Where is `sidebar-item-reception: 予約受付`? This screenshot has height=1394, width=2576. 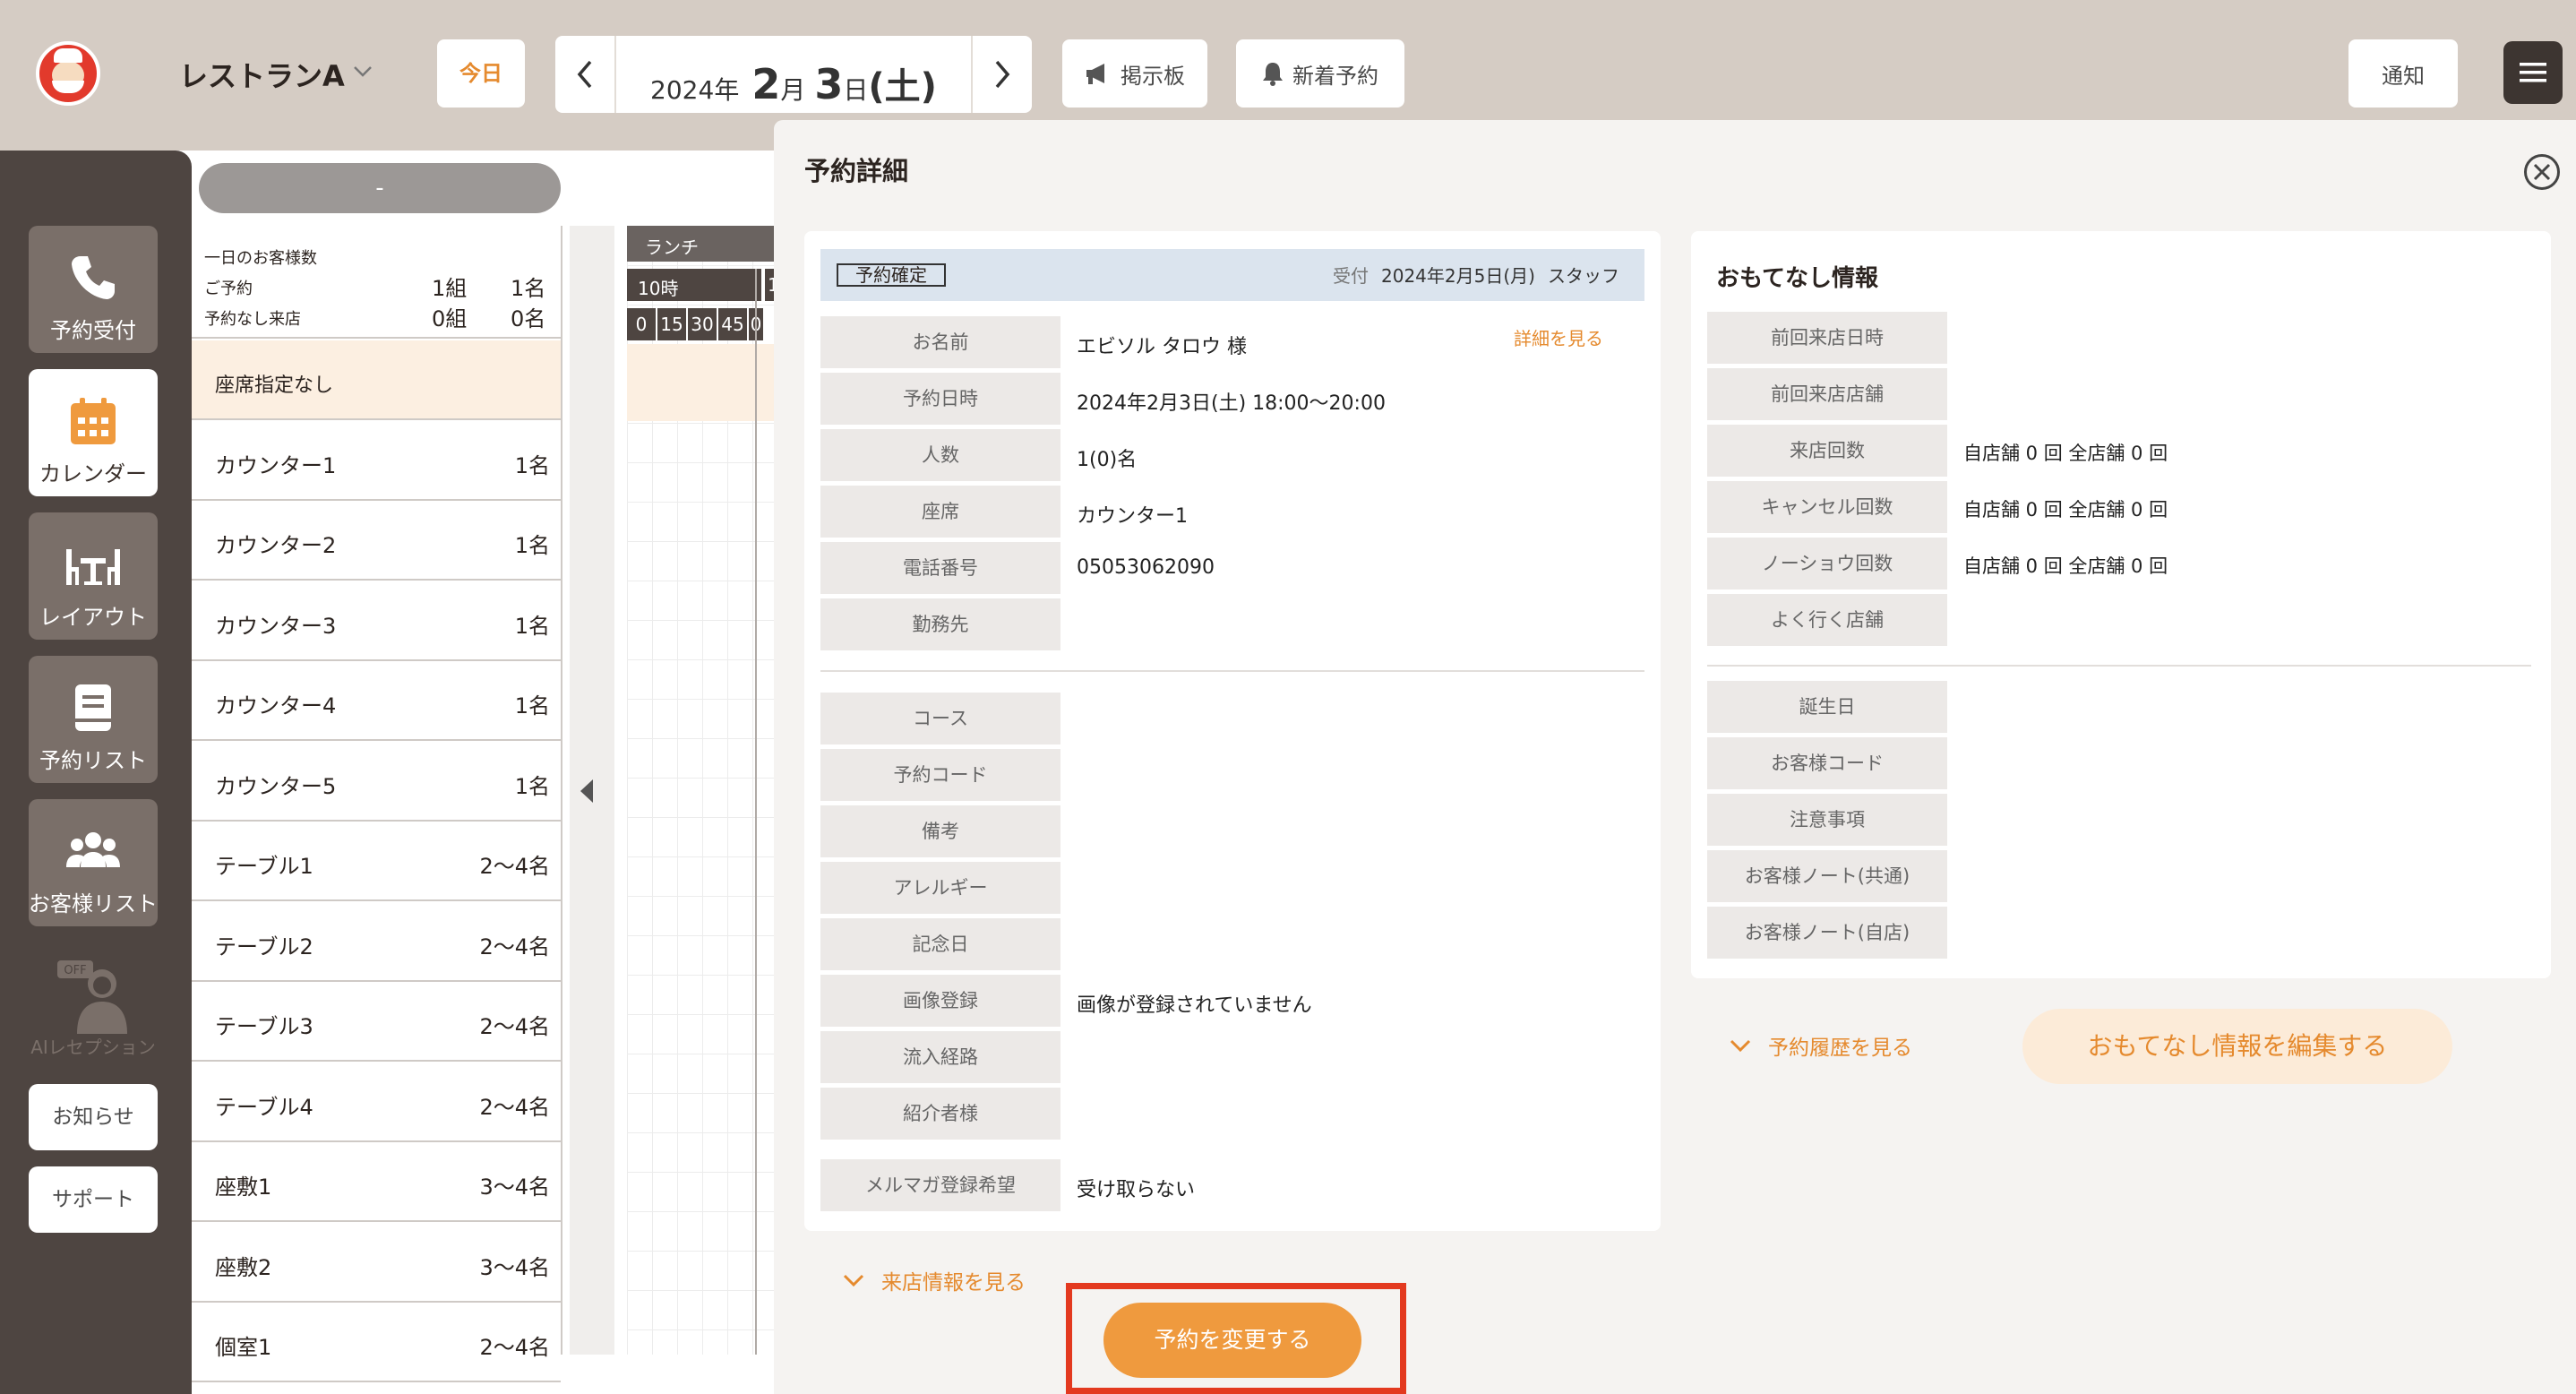 sidebar-item-reception: 予約受付 is located at coordinates (93, 289).